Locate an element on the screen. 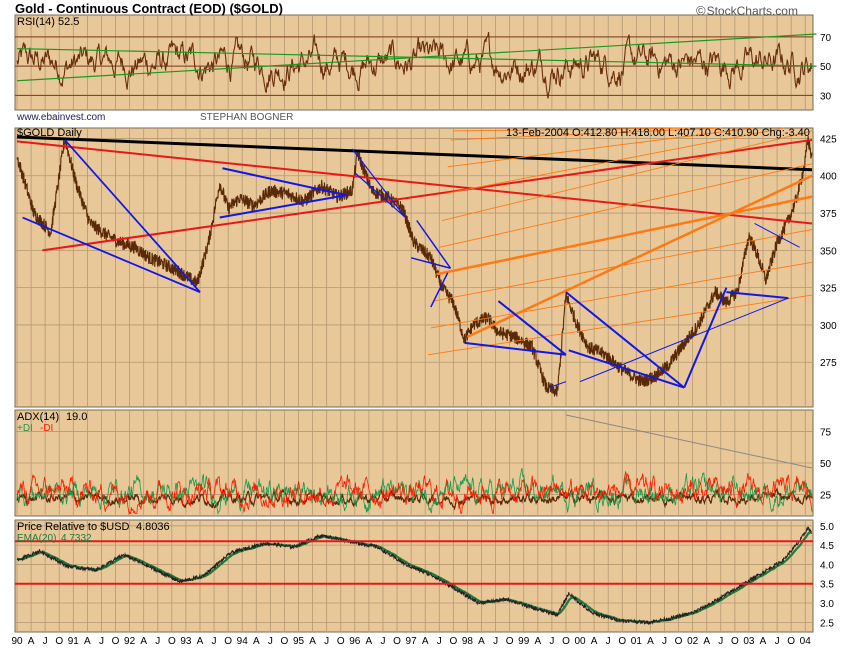 Image resolution: width=850 pixels, height=650 pixels. x-tick-label: 92 is located at coordinates (130, 641).